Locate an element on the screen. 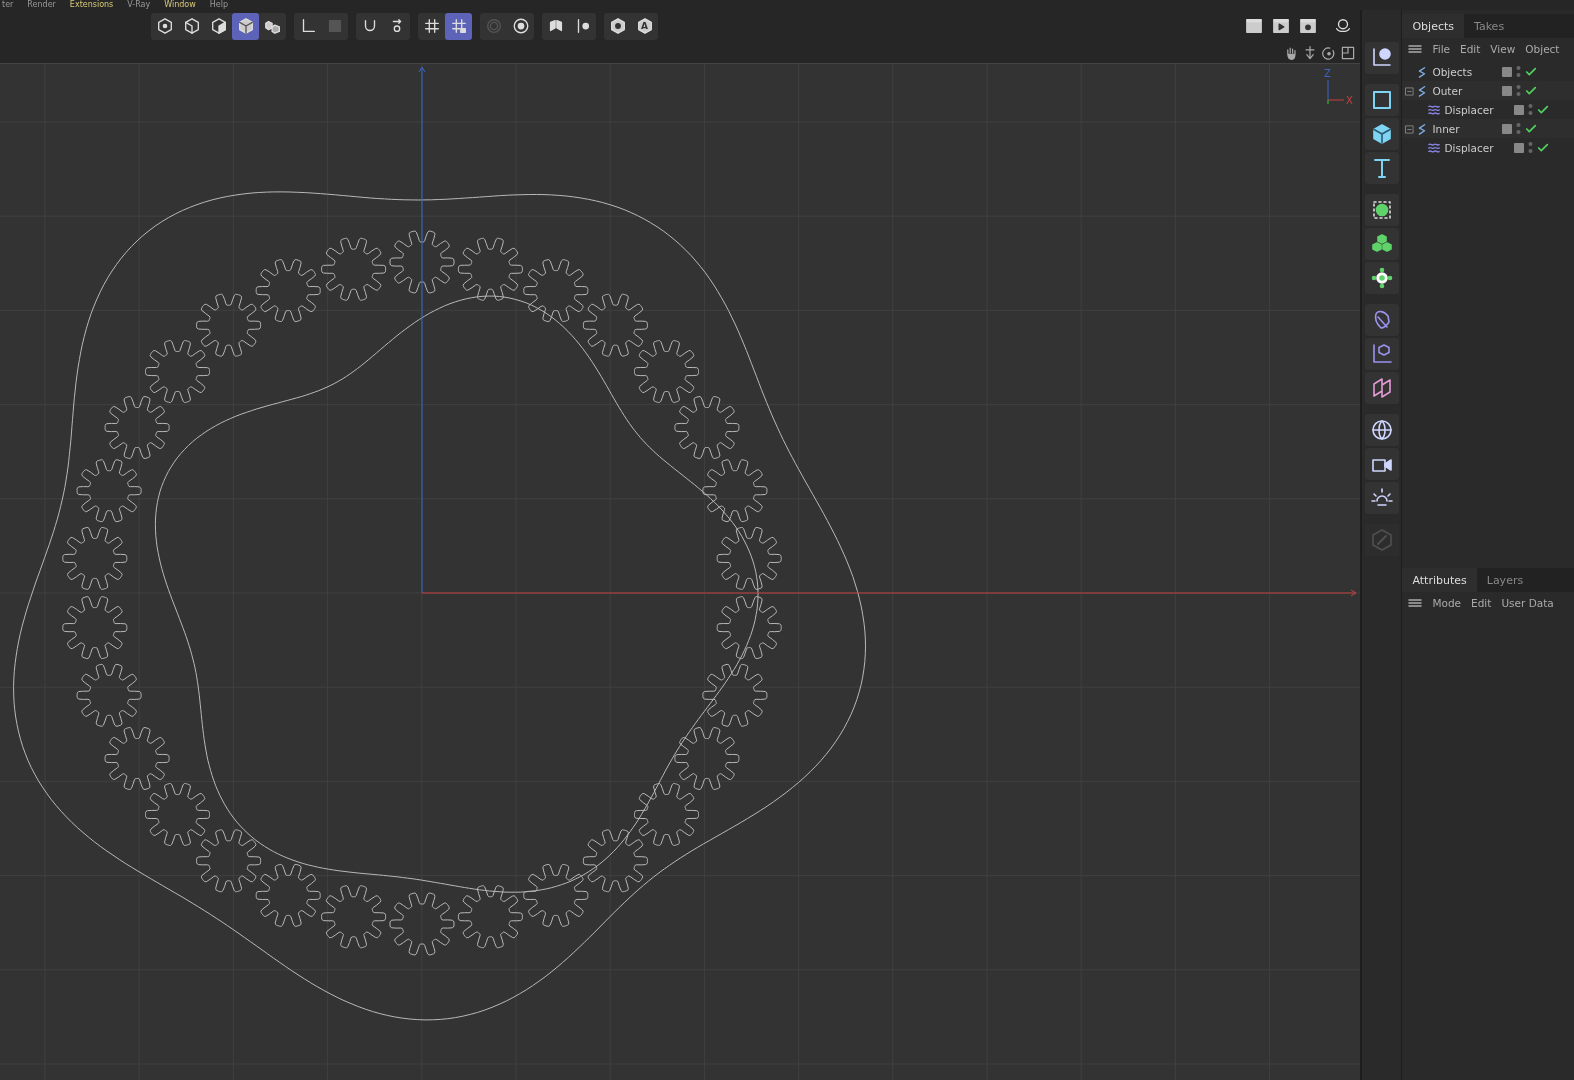  target-icon is located at coordinates (493, 26).